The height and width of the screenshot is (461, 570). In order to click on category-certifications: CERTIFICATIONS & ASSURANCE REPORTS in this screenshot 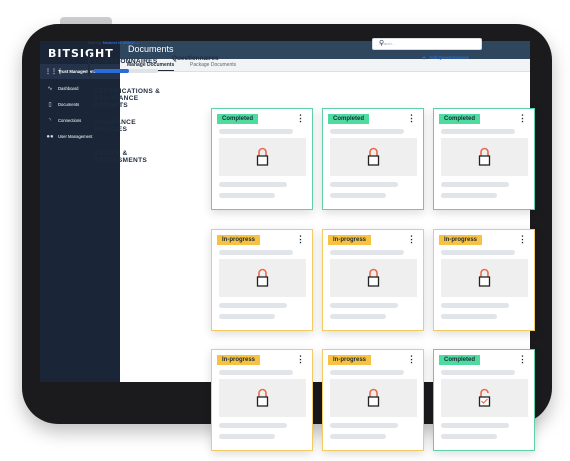, I will do `click(129, 98)`.